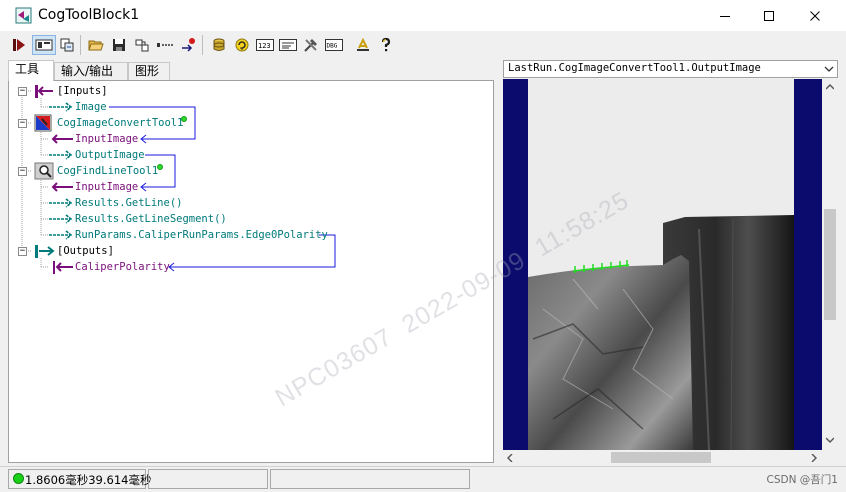 The width and height of the screenshot is (846, 492). I want to click on toolbar: 123 DBG, so click(423, 45).